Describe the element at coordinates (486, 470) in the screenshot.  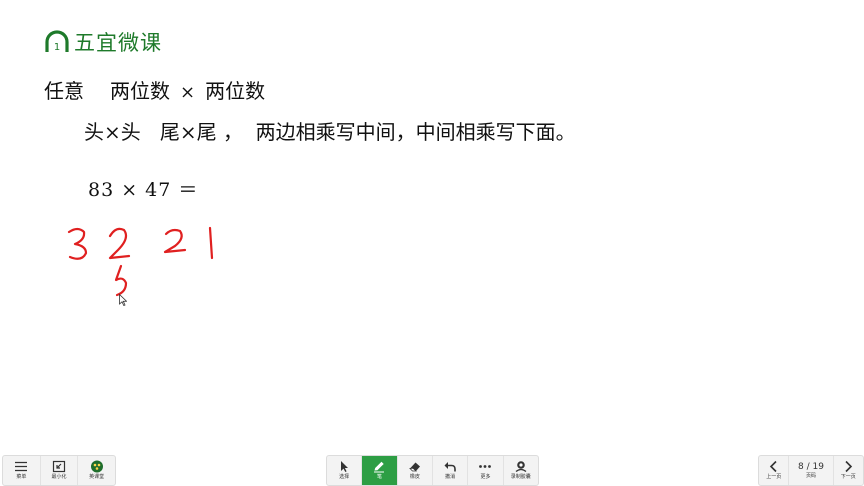
I see `more-button: 更多` at that location.